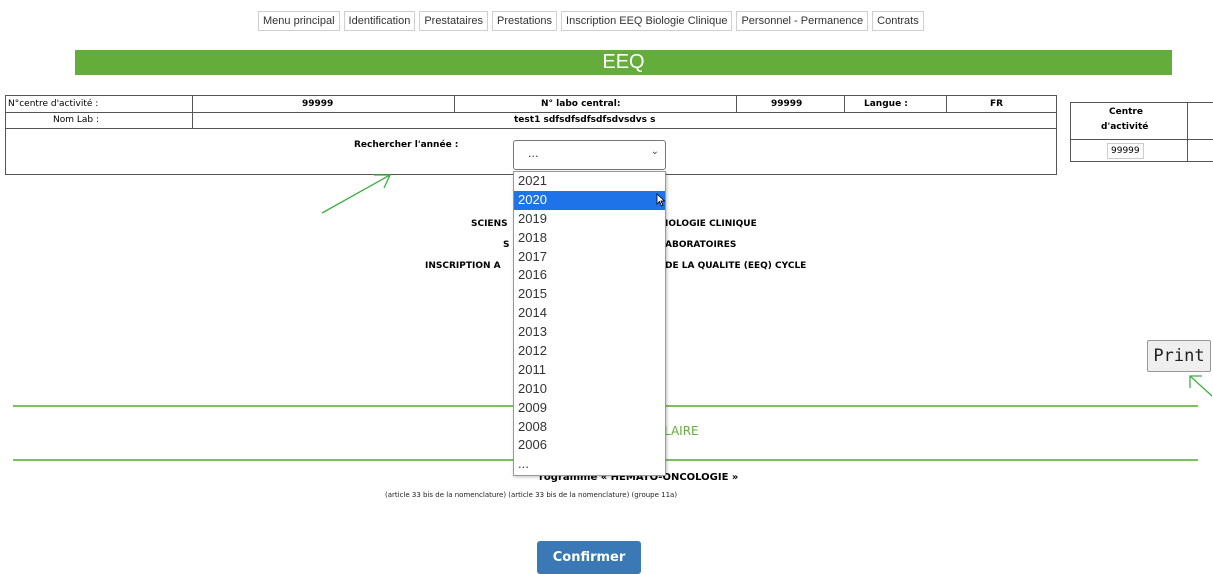 The width and height of the screenshot is (1213, 574). I want to click on nav-menu-principal: Menu principal, so click(299, 21).